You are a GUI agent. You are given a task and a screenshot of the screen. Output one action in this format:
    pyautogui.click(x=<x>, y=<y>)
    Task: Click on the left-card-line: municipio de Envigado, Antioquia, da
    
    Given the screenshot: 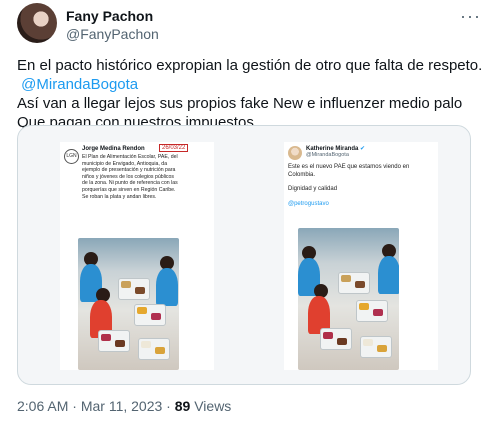 What is the action you would take?
    pyautogui.click(x=125, y=163)
    